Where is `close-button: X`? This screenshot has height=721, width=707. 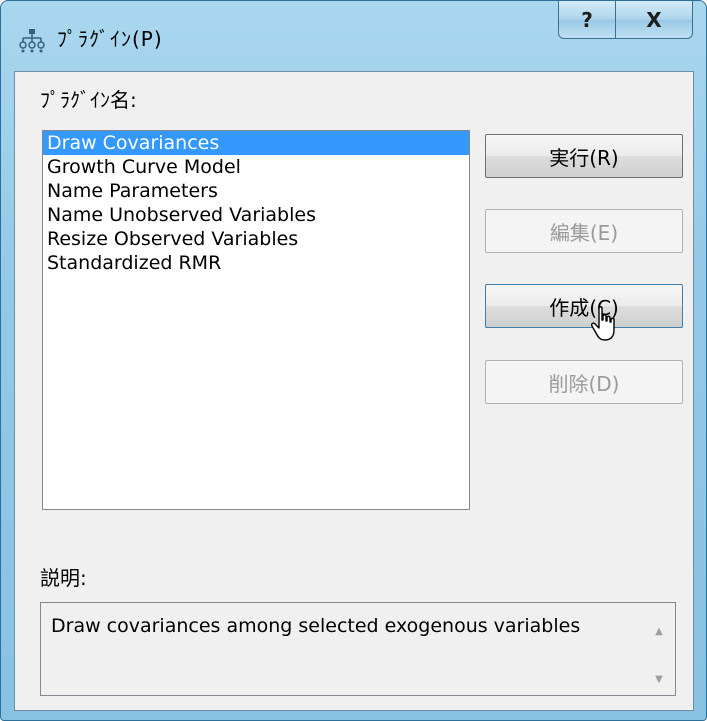 close-button: X is located at coordinates (654, 20).